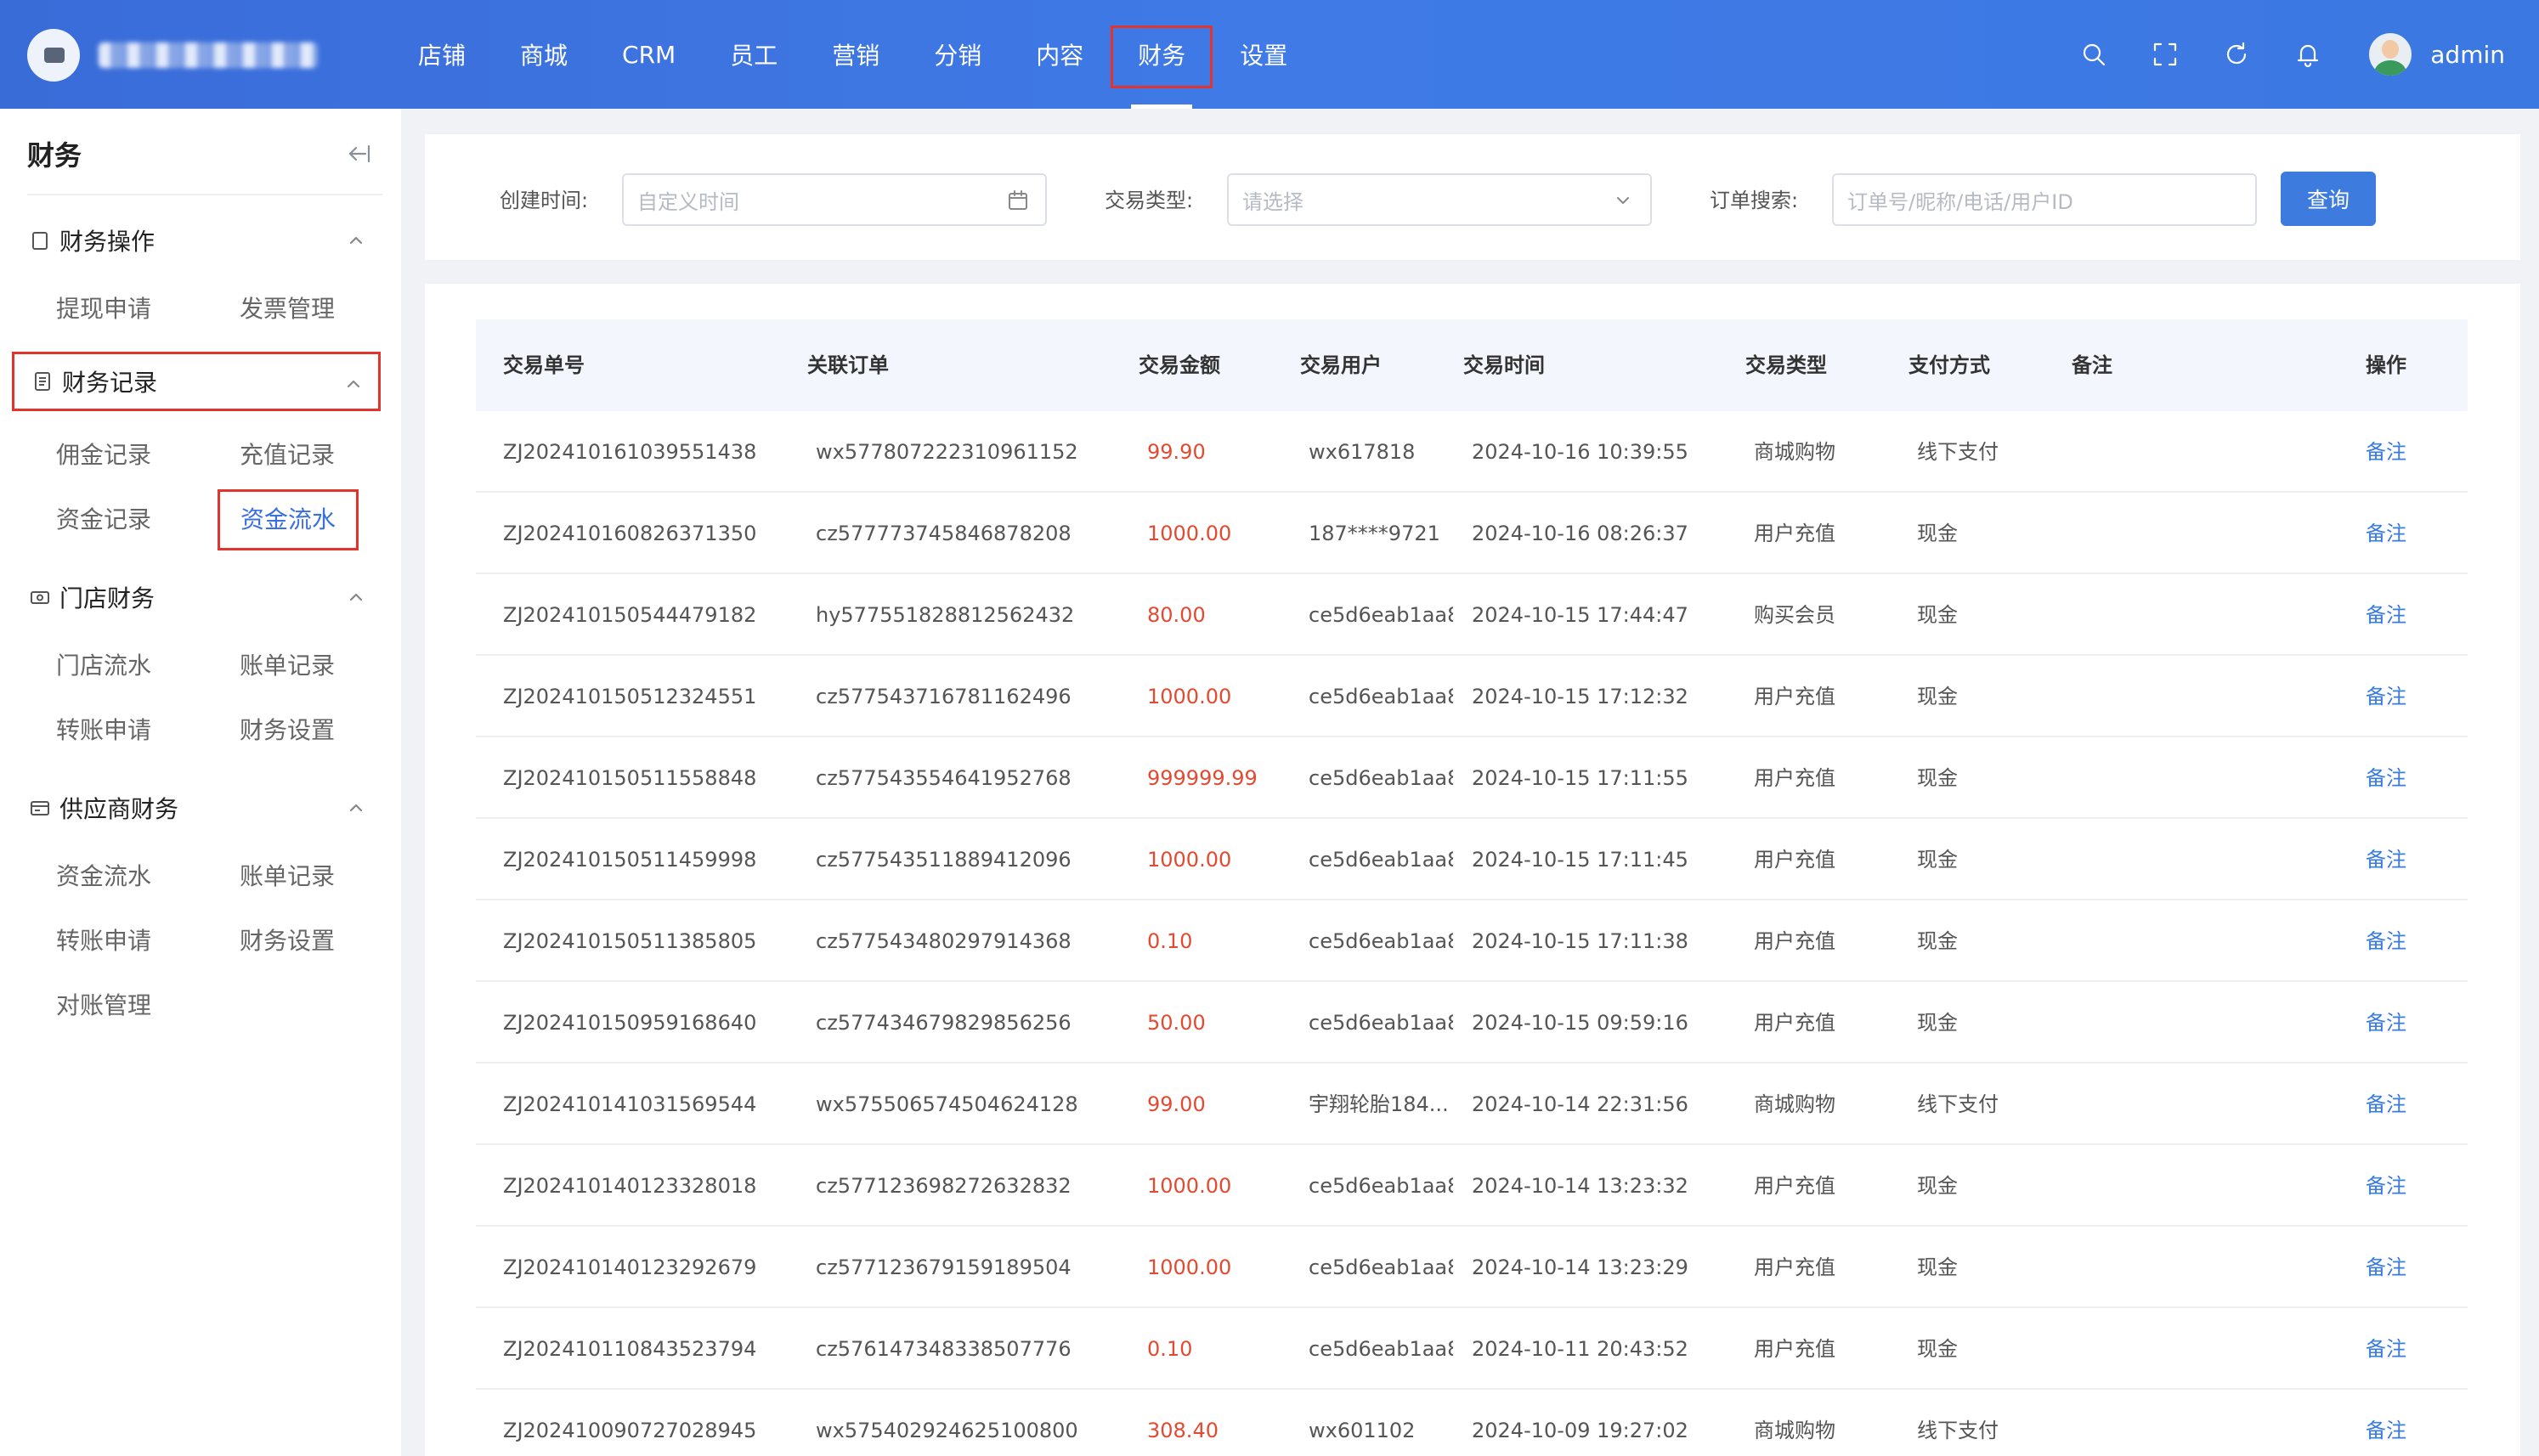 Image resolution: width=2539 pixels, height=1456 pixels. What do you see at coordinates (197, 382) in the screenshot?
I see `sidebar-group-finance-records: 财务记录` at bounding box center [197, 382].